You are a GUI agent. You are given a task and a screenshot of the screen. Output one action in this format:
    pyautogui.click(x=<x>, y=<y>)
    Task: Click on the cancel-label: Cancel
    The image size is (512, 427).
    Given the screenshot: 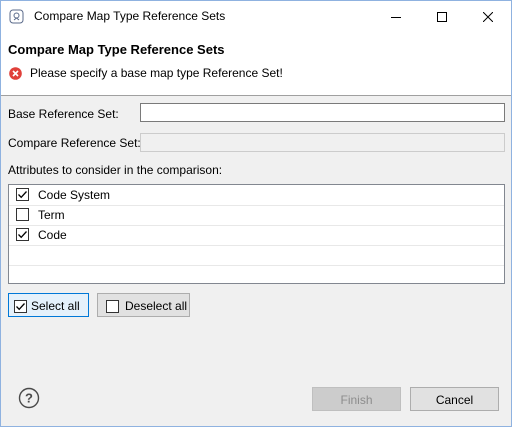 What is the action you would take?
    pyautogui.click(x=454, y=400)
    